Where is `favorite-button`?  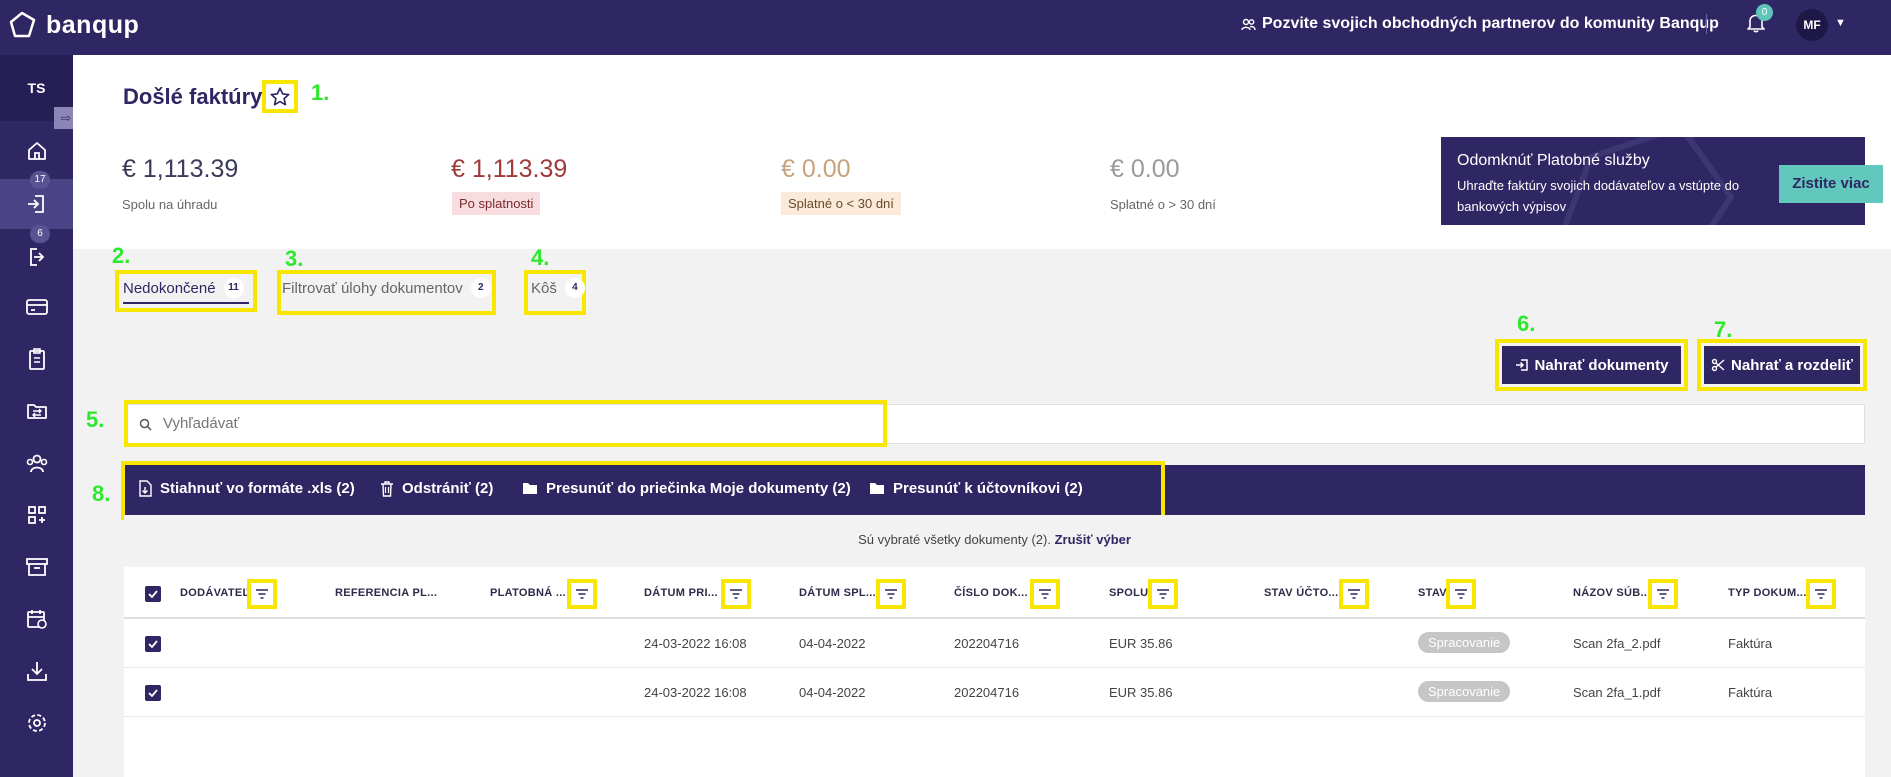
favorite-button is located at coordinates (280, 96).